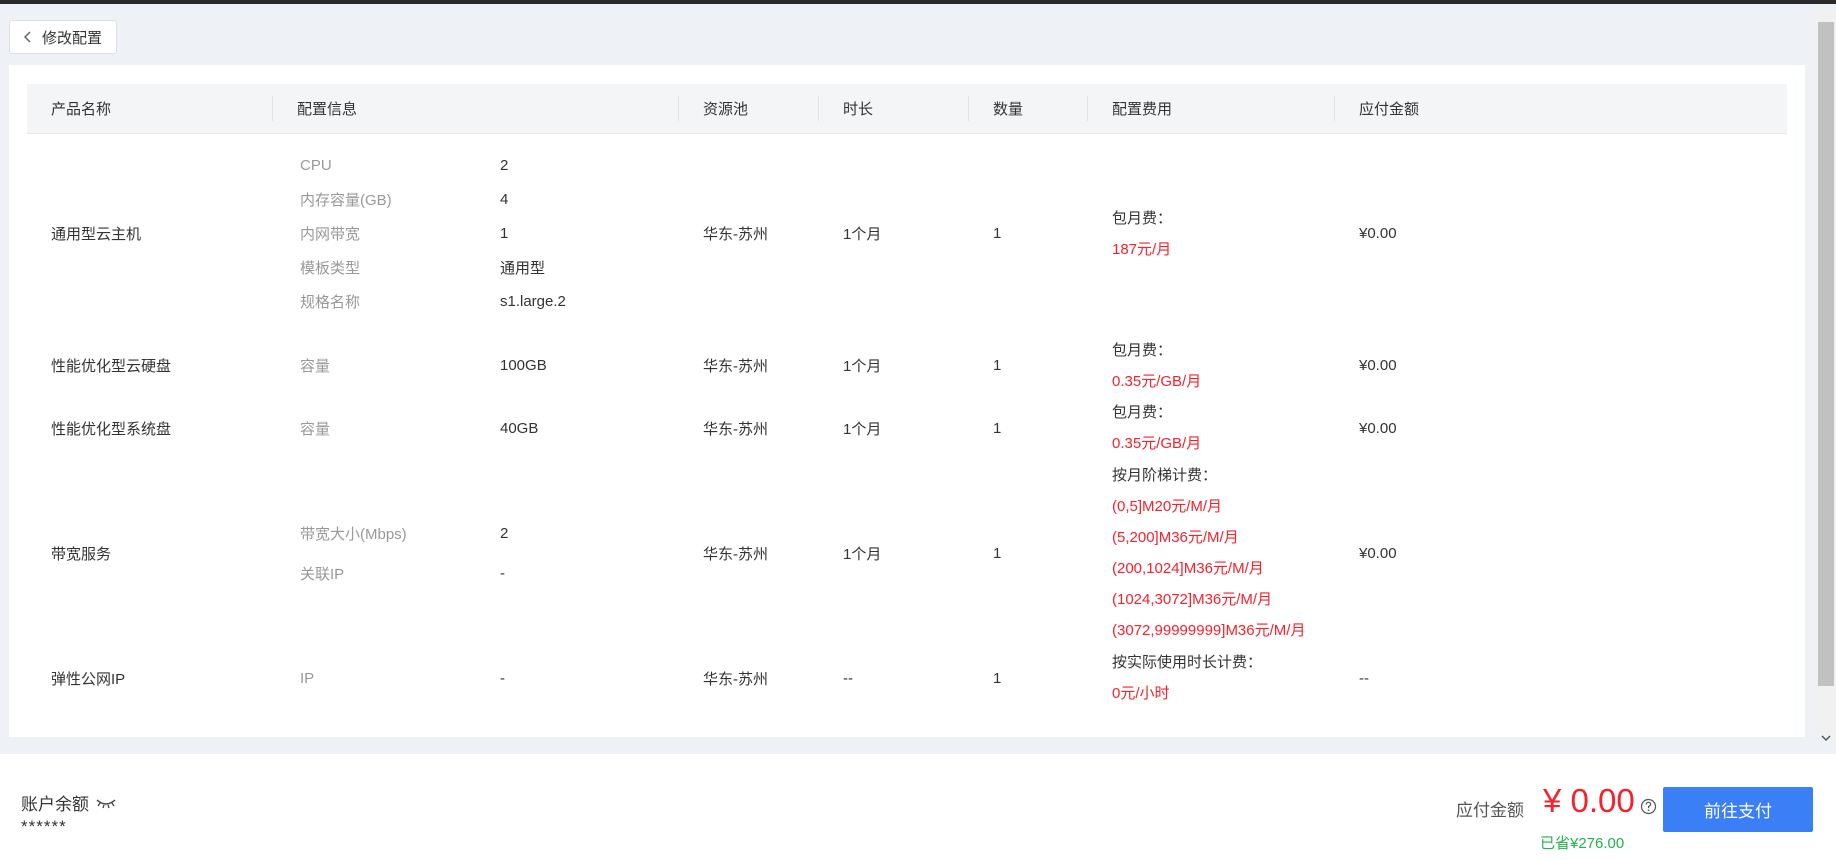  What do you see at coordinates (1561, 109) in the screenshot?
I see `col-header-amount: 应付金额` at bounding box center [1561, 109].